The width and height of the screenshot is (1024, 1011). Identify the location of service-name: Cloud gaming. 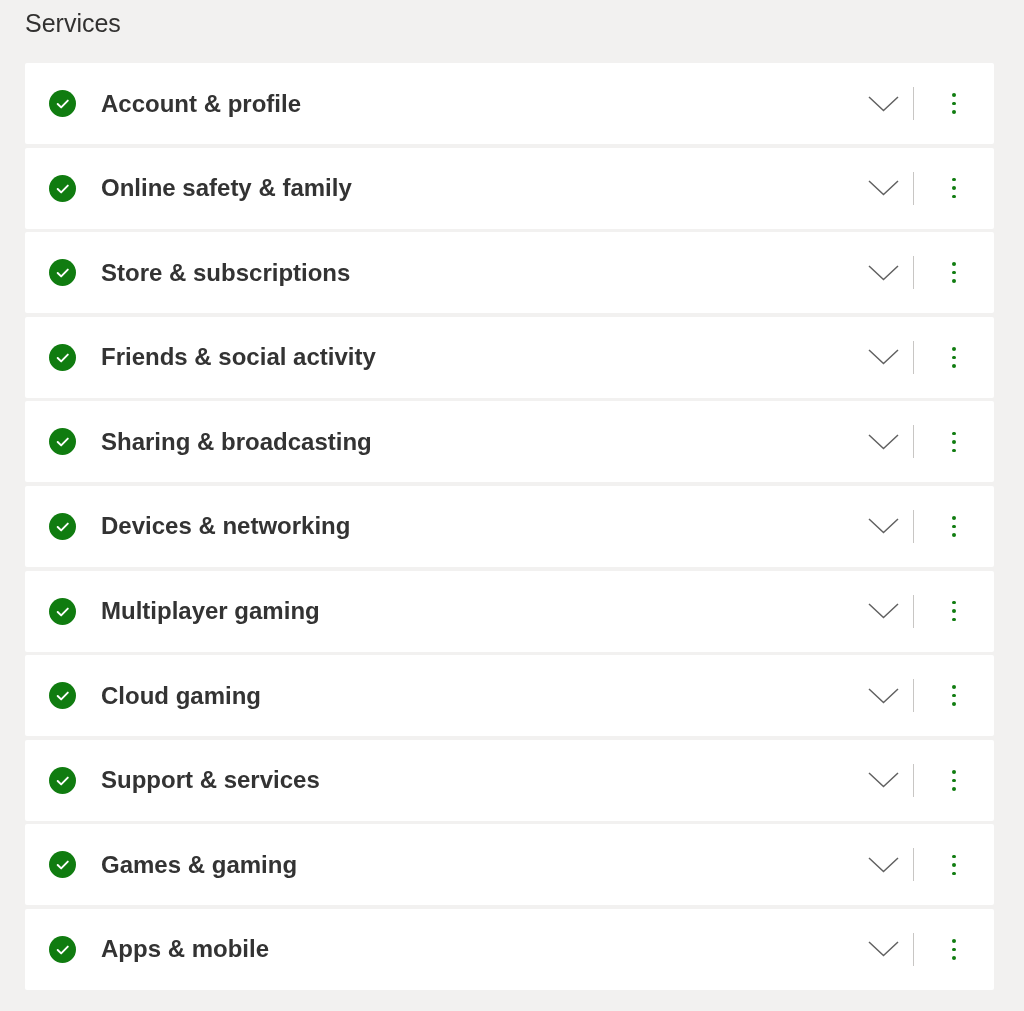
(181, 695).